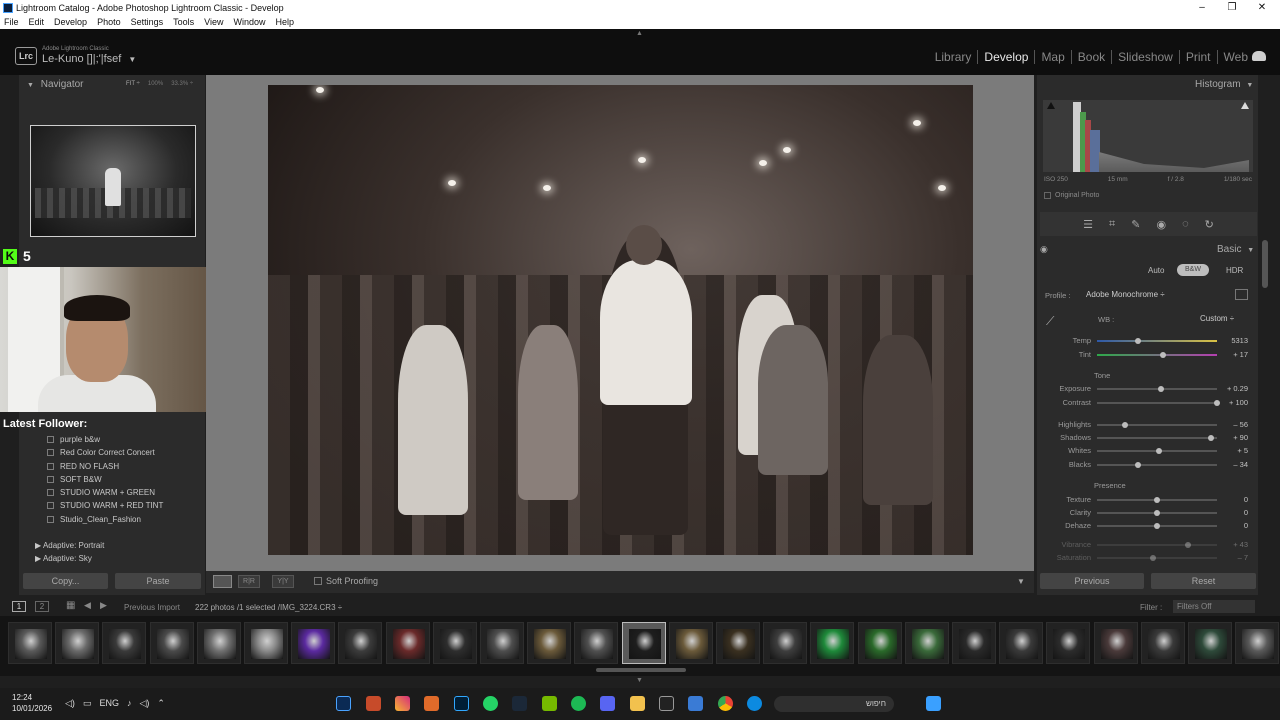 This screenshot has width=1280, height=720. I want to click on navigator-disclosure-icon: ▼, so click(30, 85).